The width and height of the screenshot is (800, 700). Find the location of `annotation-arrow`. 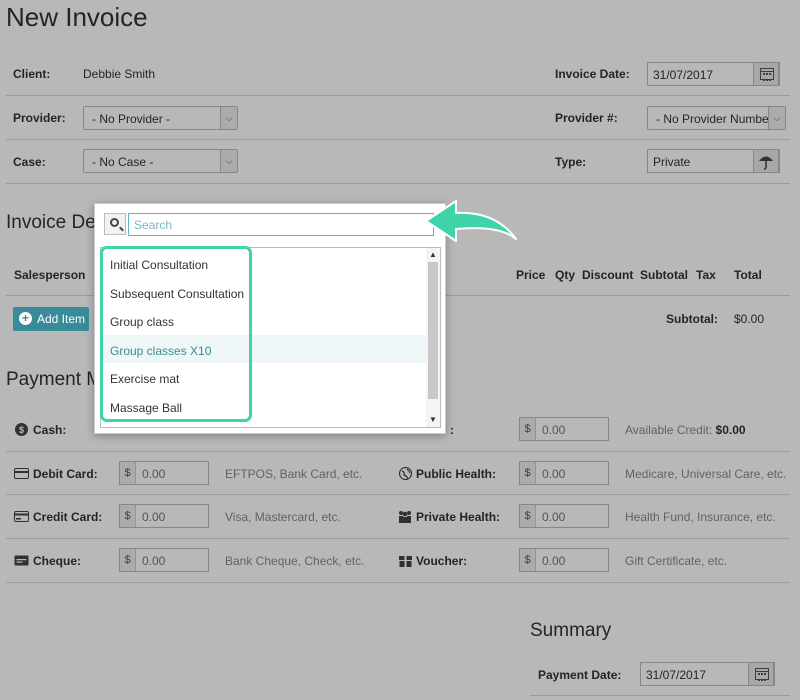

annotation-arrow is located at coordinates (471, 221).